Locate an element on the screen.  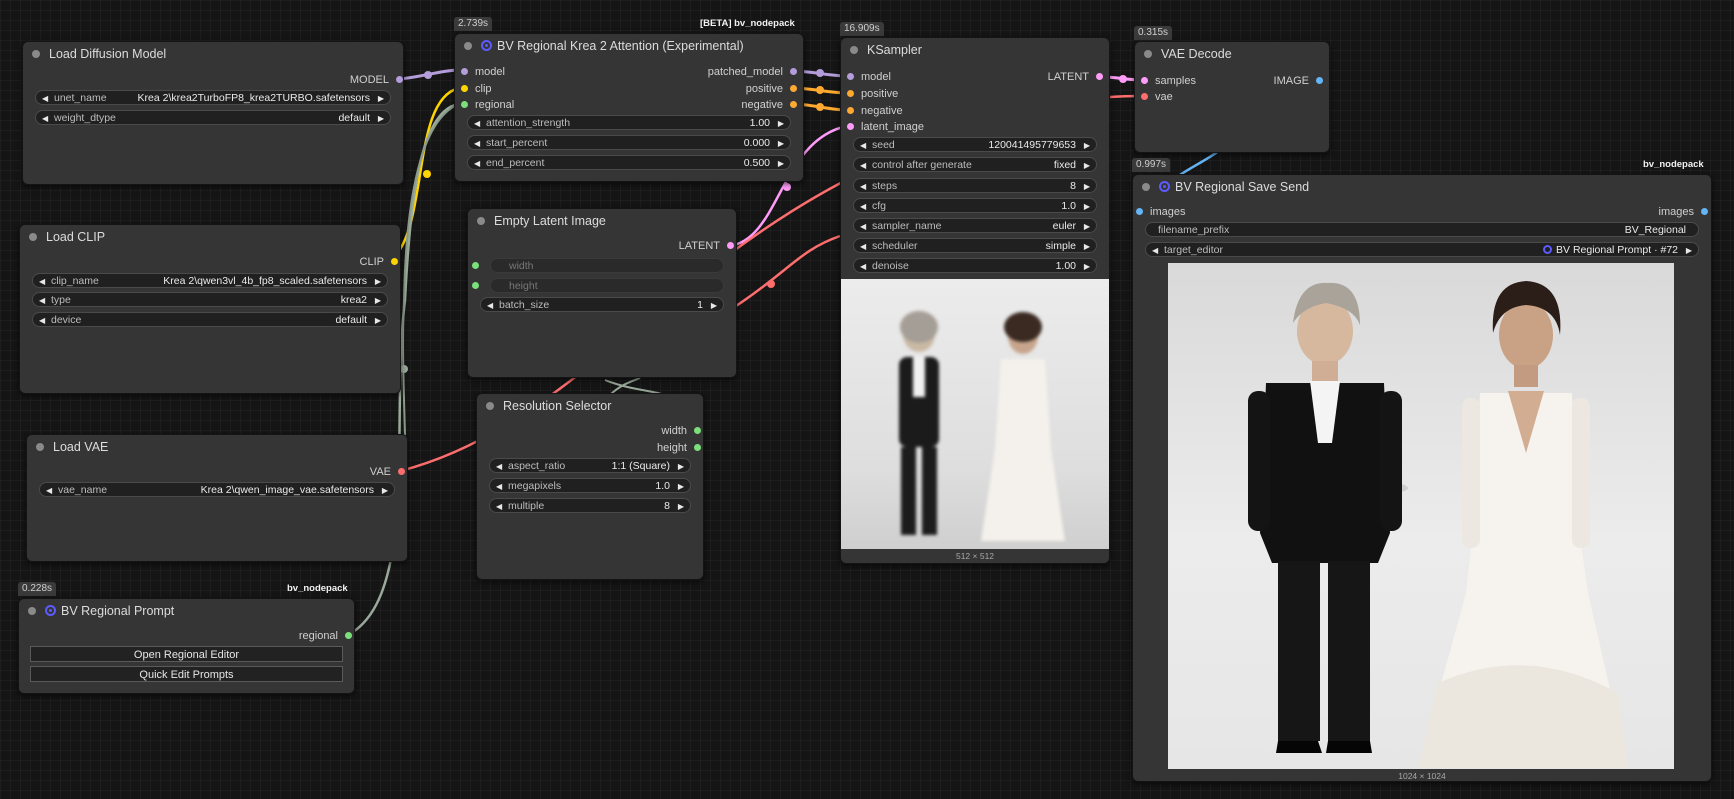
input-regional: regional is located at coordinates (487, 105).